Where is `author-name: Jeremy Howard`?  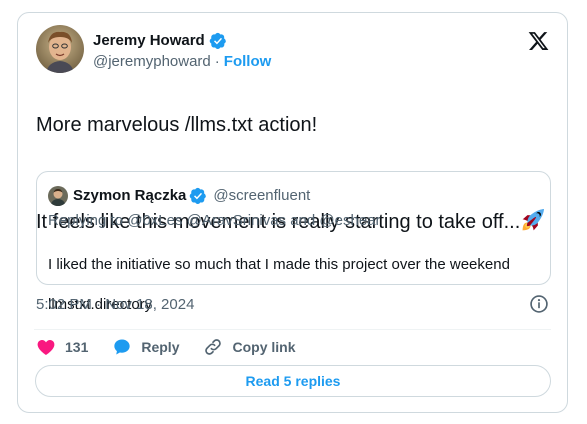 author-name: Jeremy Howard is located at coordinates (149, 41).